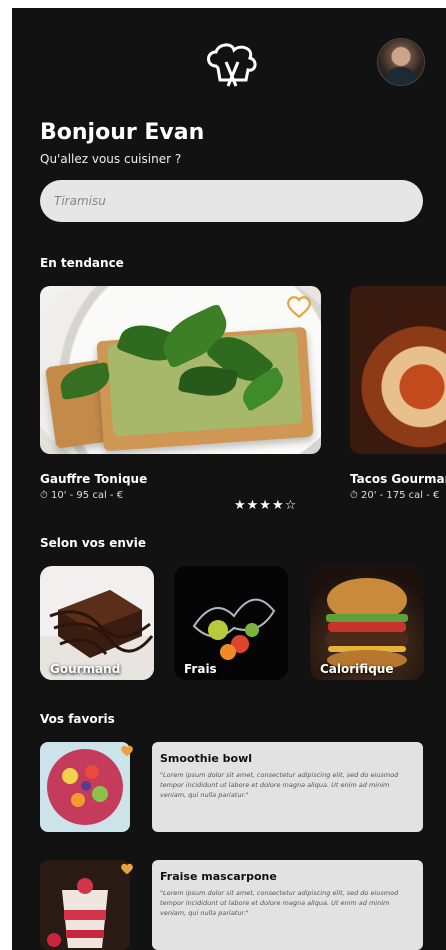  I want to click on rating-stars: ★★★★☆, so click(266, 505).